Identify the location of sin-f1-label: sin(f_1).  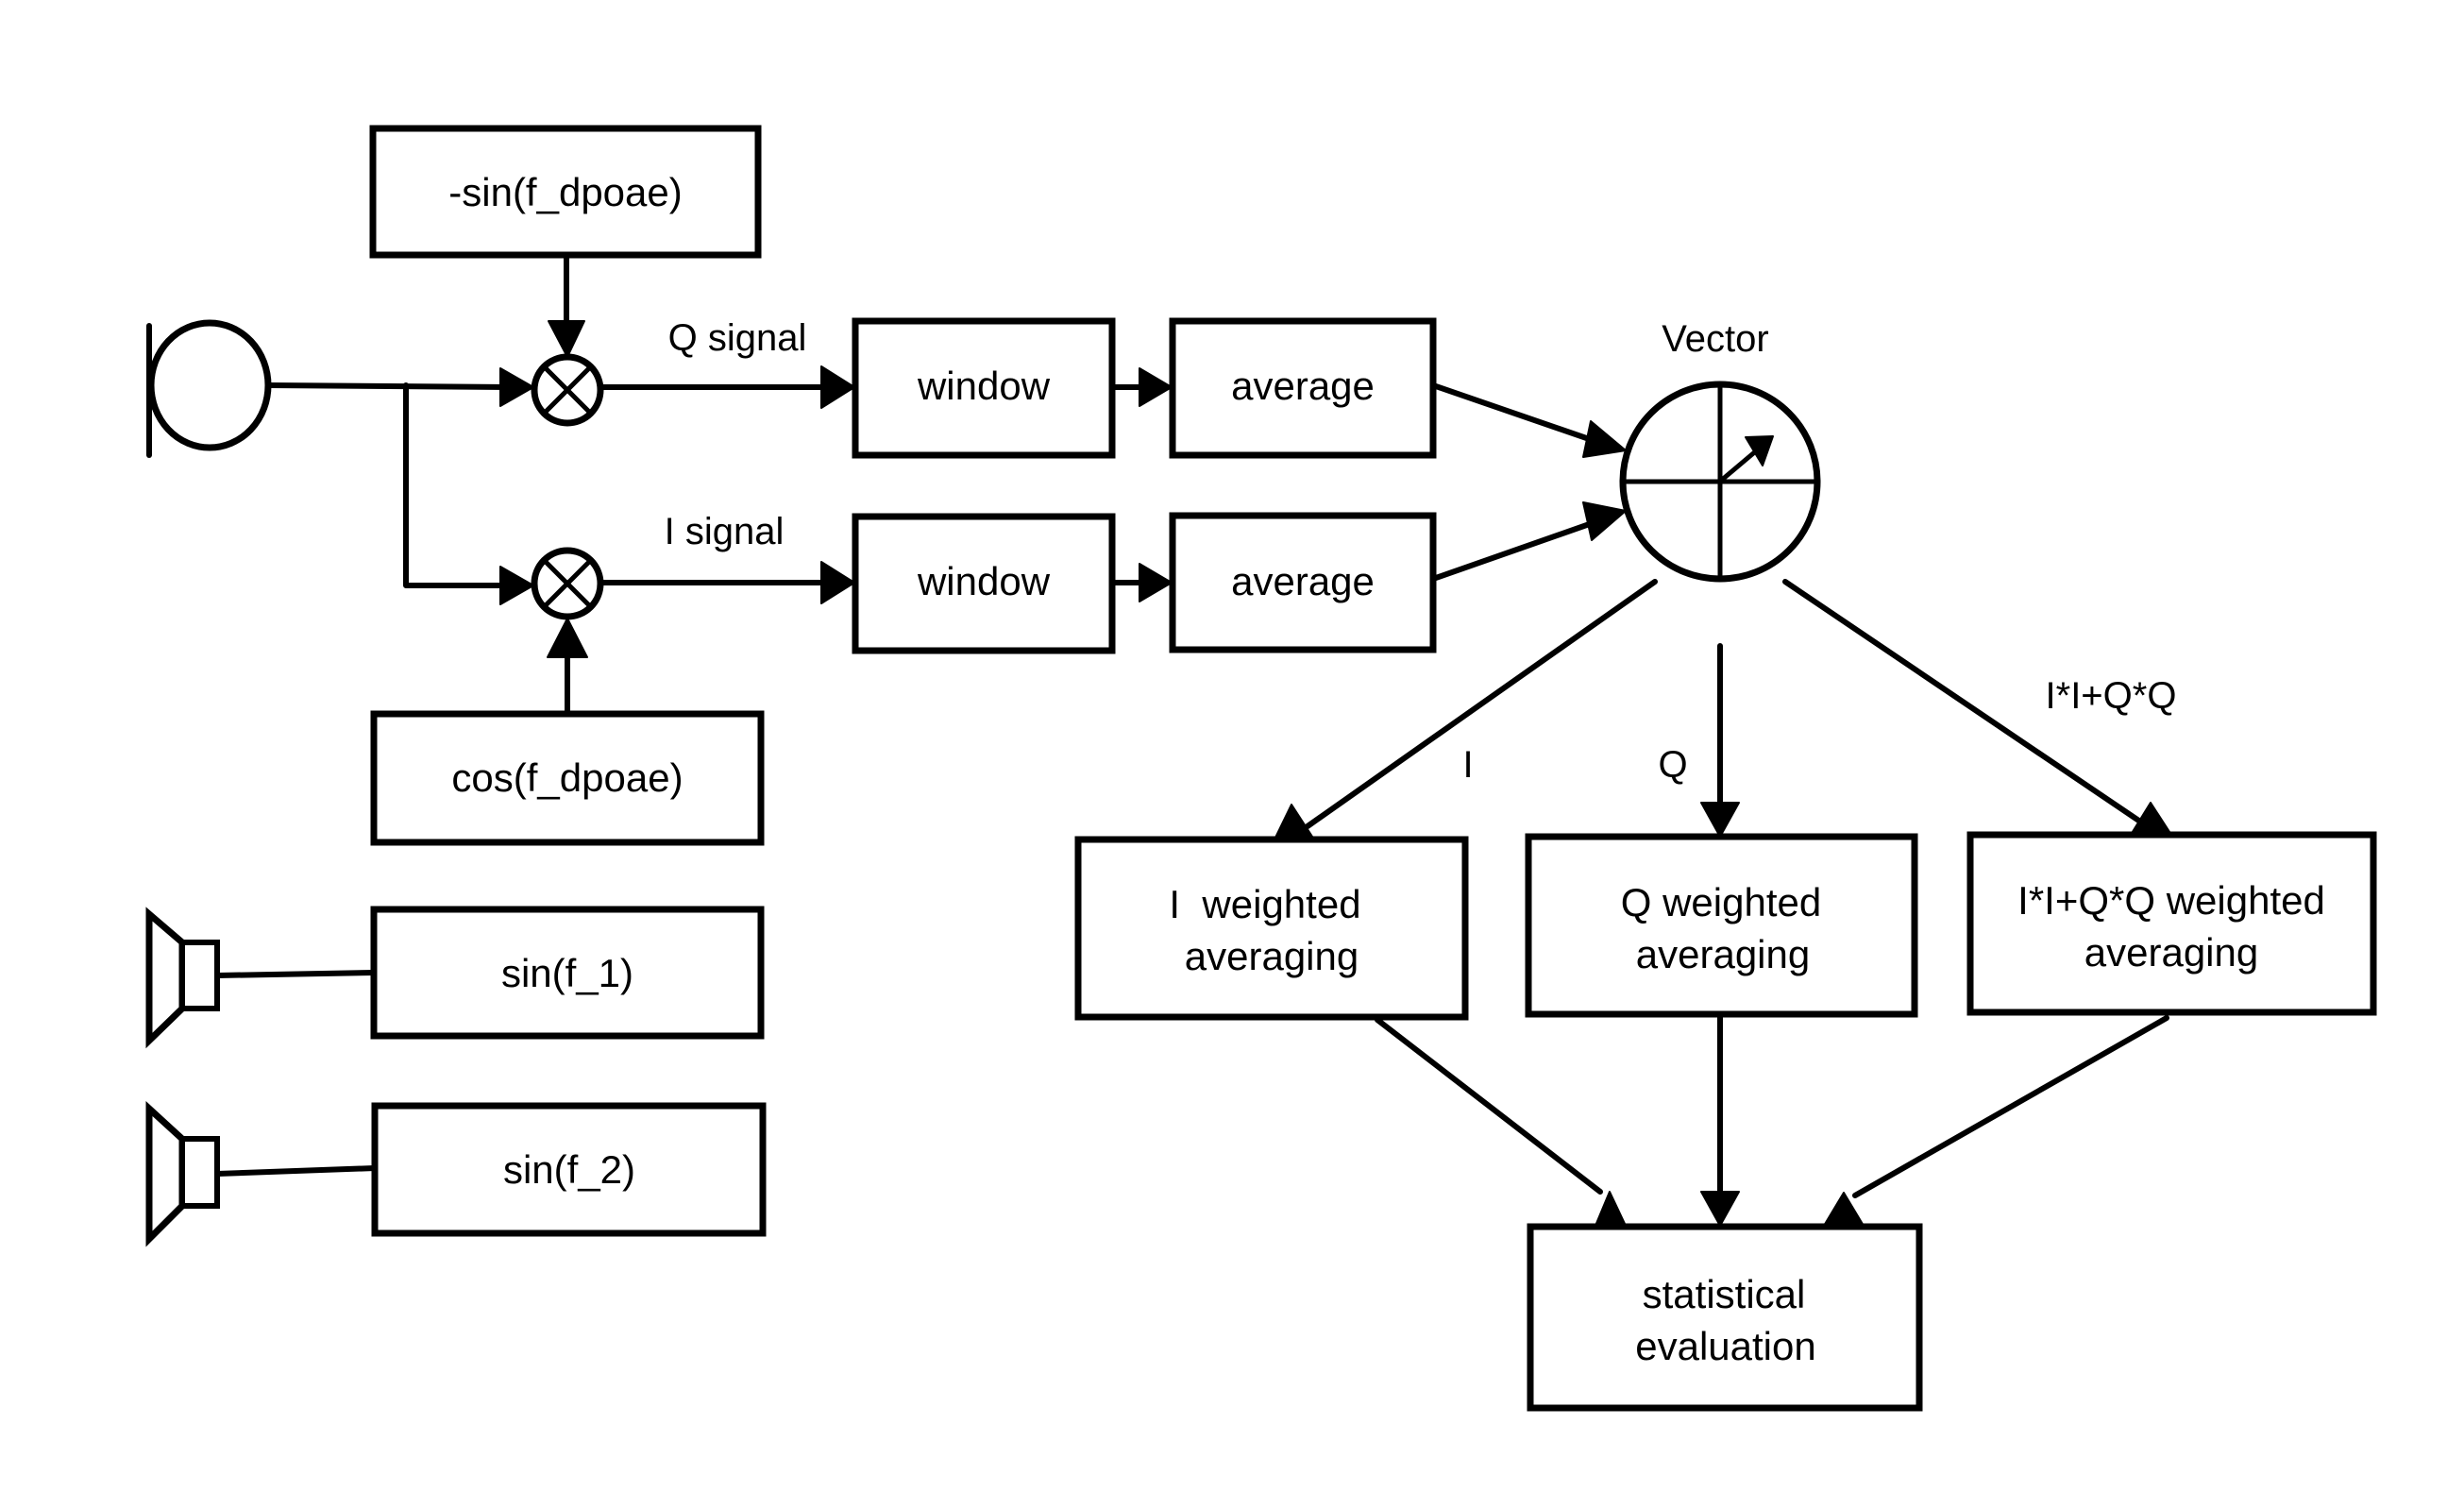
(567, 973).